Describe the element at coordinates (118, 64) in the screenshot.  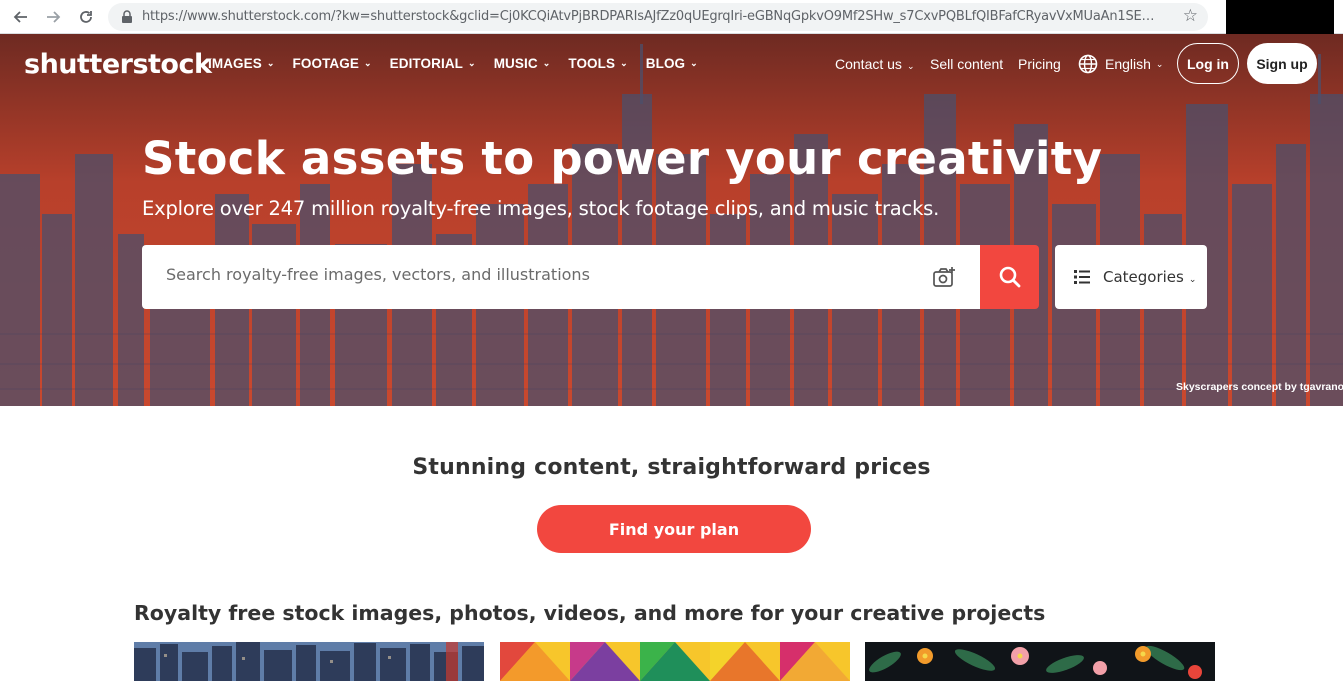
I see `shutterstock-logo: shutterstock` at that location.